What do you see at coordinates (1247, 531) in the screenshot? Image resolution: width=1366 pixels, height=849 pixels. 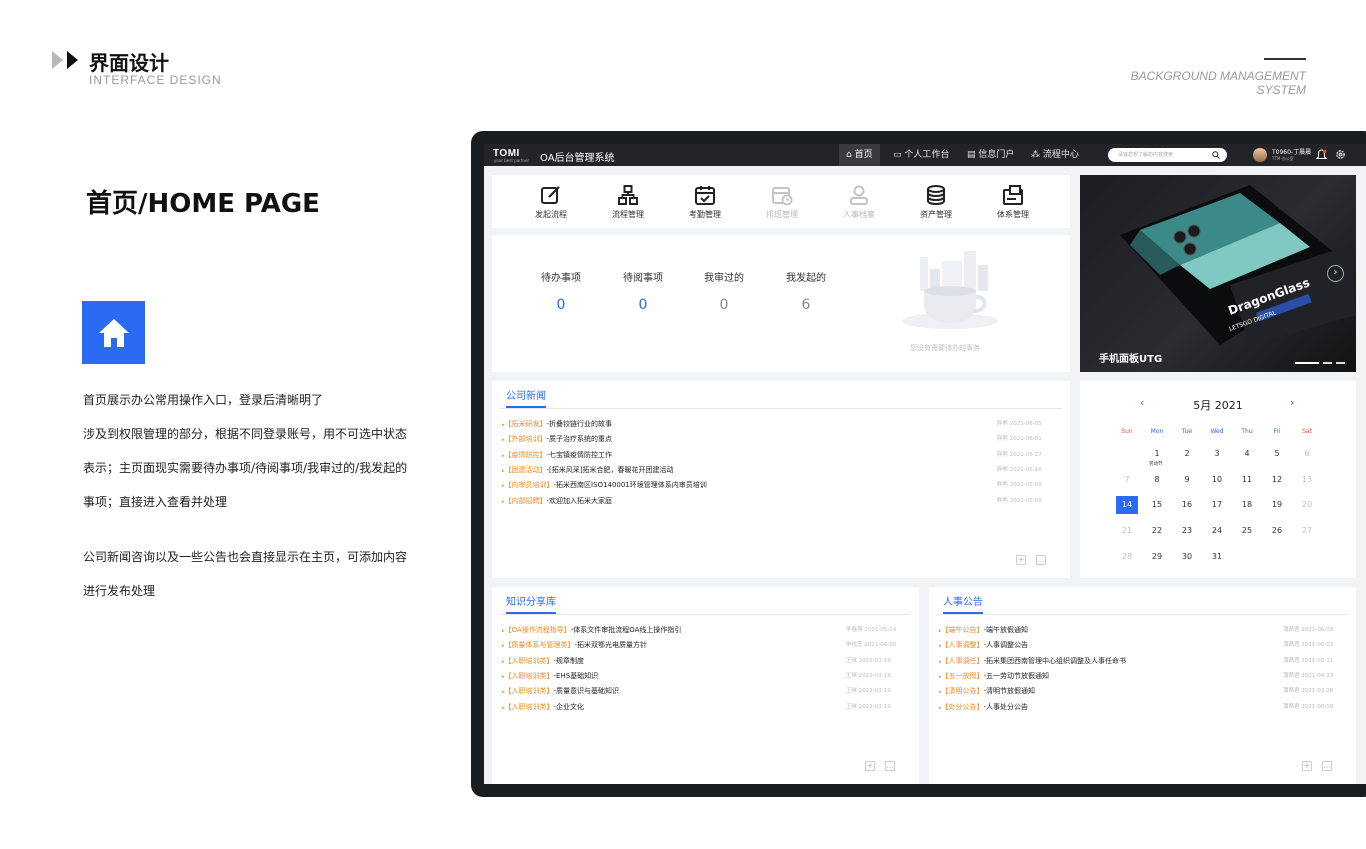 I see `calendar-day: 25` at bounding box center [1247, 531].